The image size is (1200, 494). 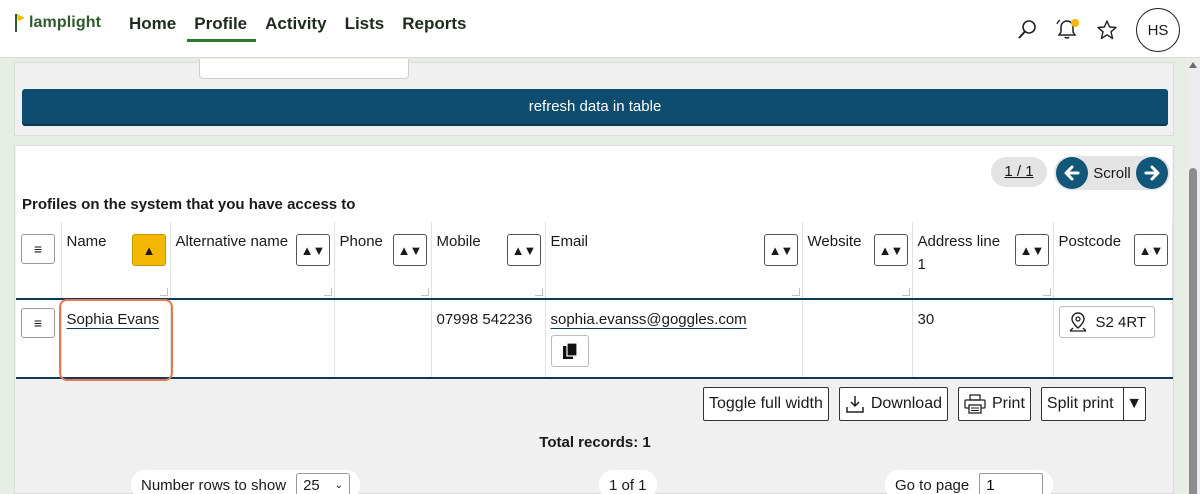 I want to click on sort-postcode-button: ▲▼, so click(x=1150, y=250).